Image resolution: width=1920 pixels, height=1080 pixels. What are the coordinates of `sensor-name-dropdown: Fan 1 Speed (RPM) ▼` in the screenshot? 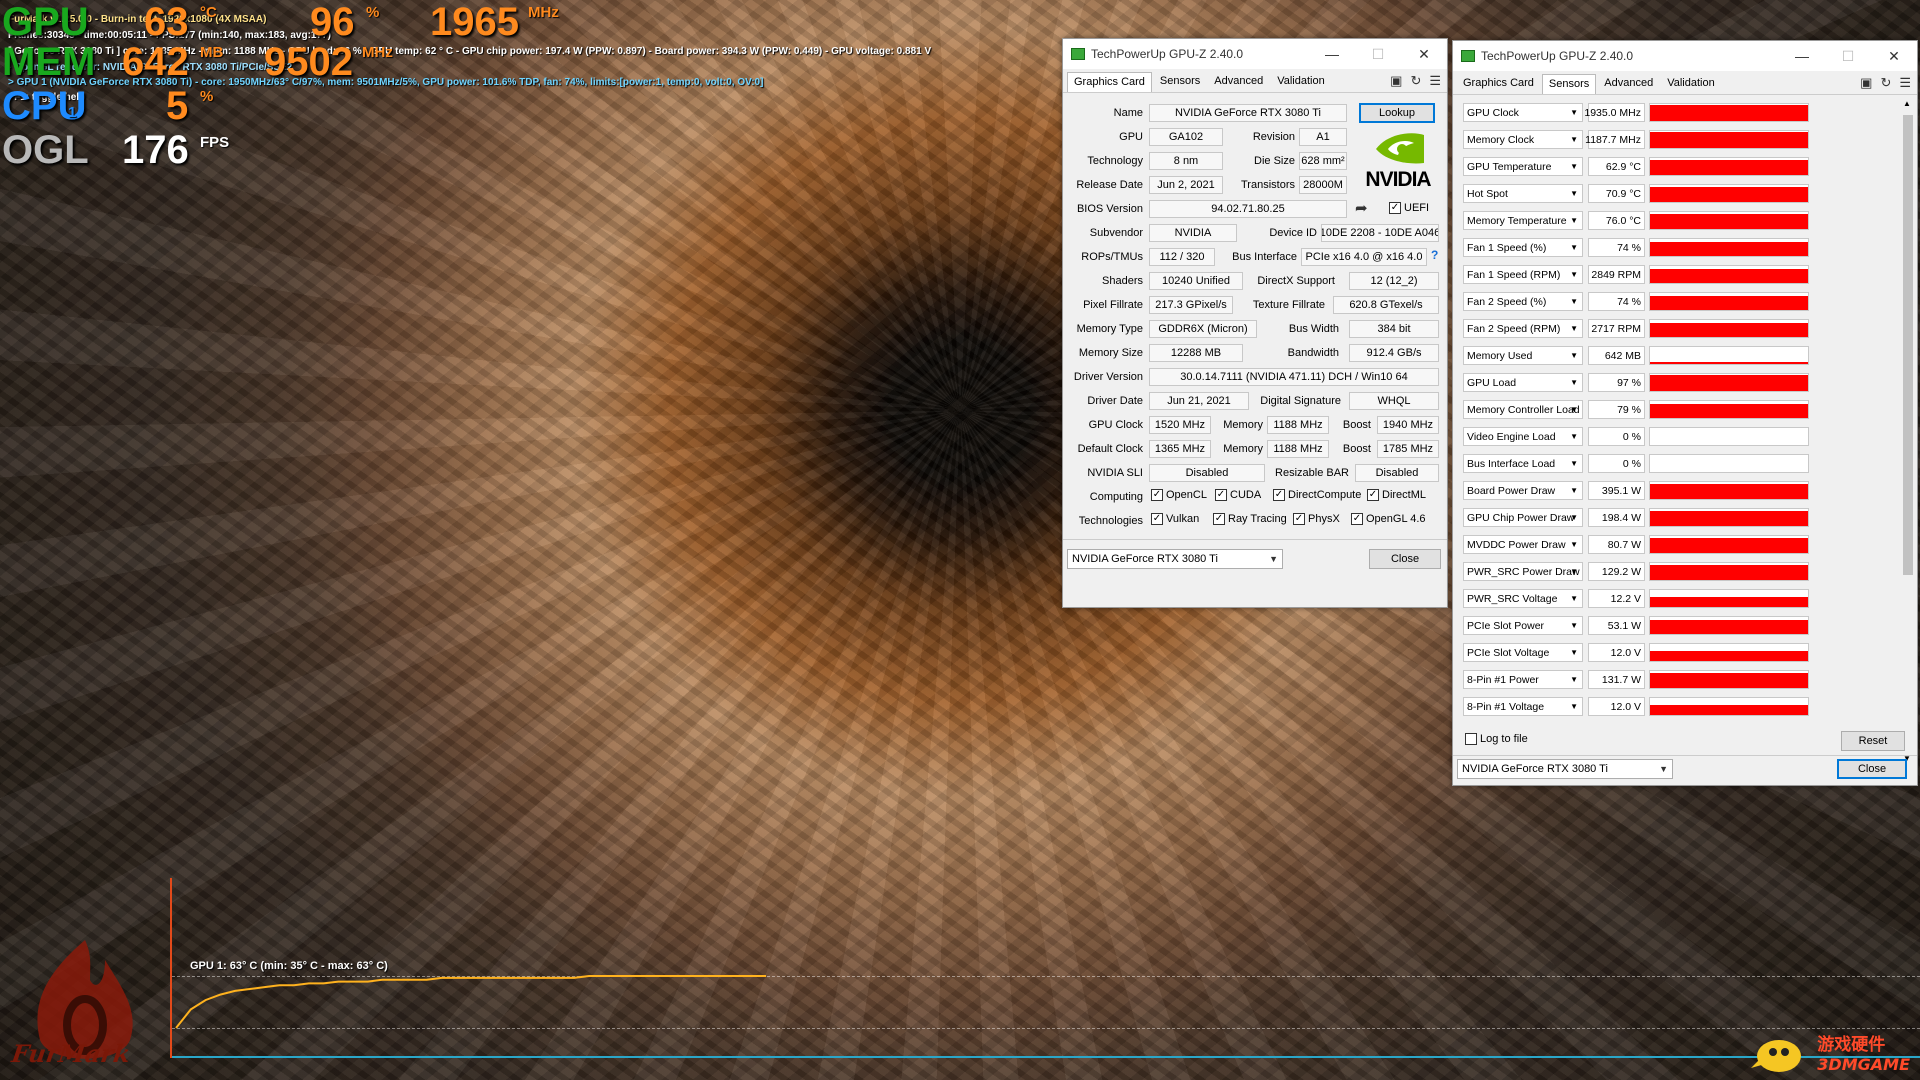 It's located at (1523, 274).